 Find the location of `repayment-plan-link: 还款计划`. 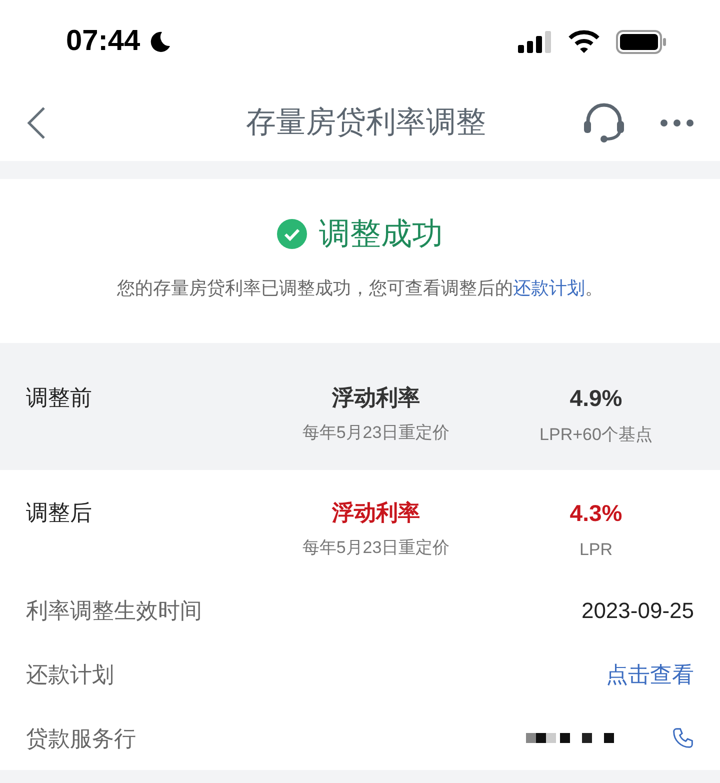

repayment-plan-link: 还款计划 is located at coordinates (549, 288).